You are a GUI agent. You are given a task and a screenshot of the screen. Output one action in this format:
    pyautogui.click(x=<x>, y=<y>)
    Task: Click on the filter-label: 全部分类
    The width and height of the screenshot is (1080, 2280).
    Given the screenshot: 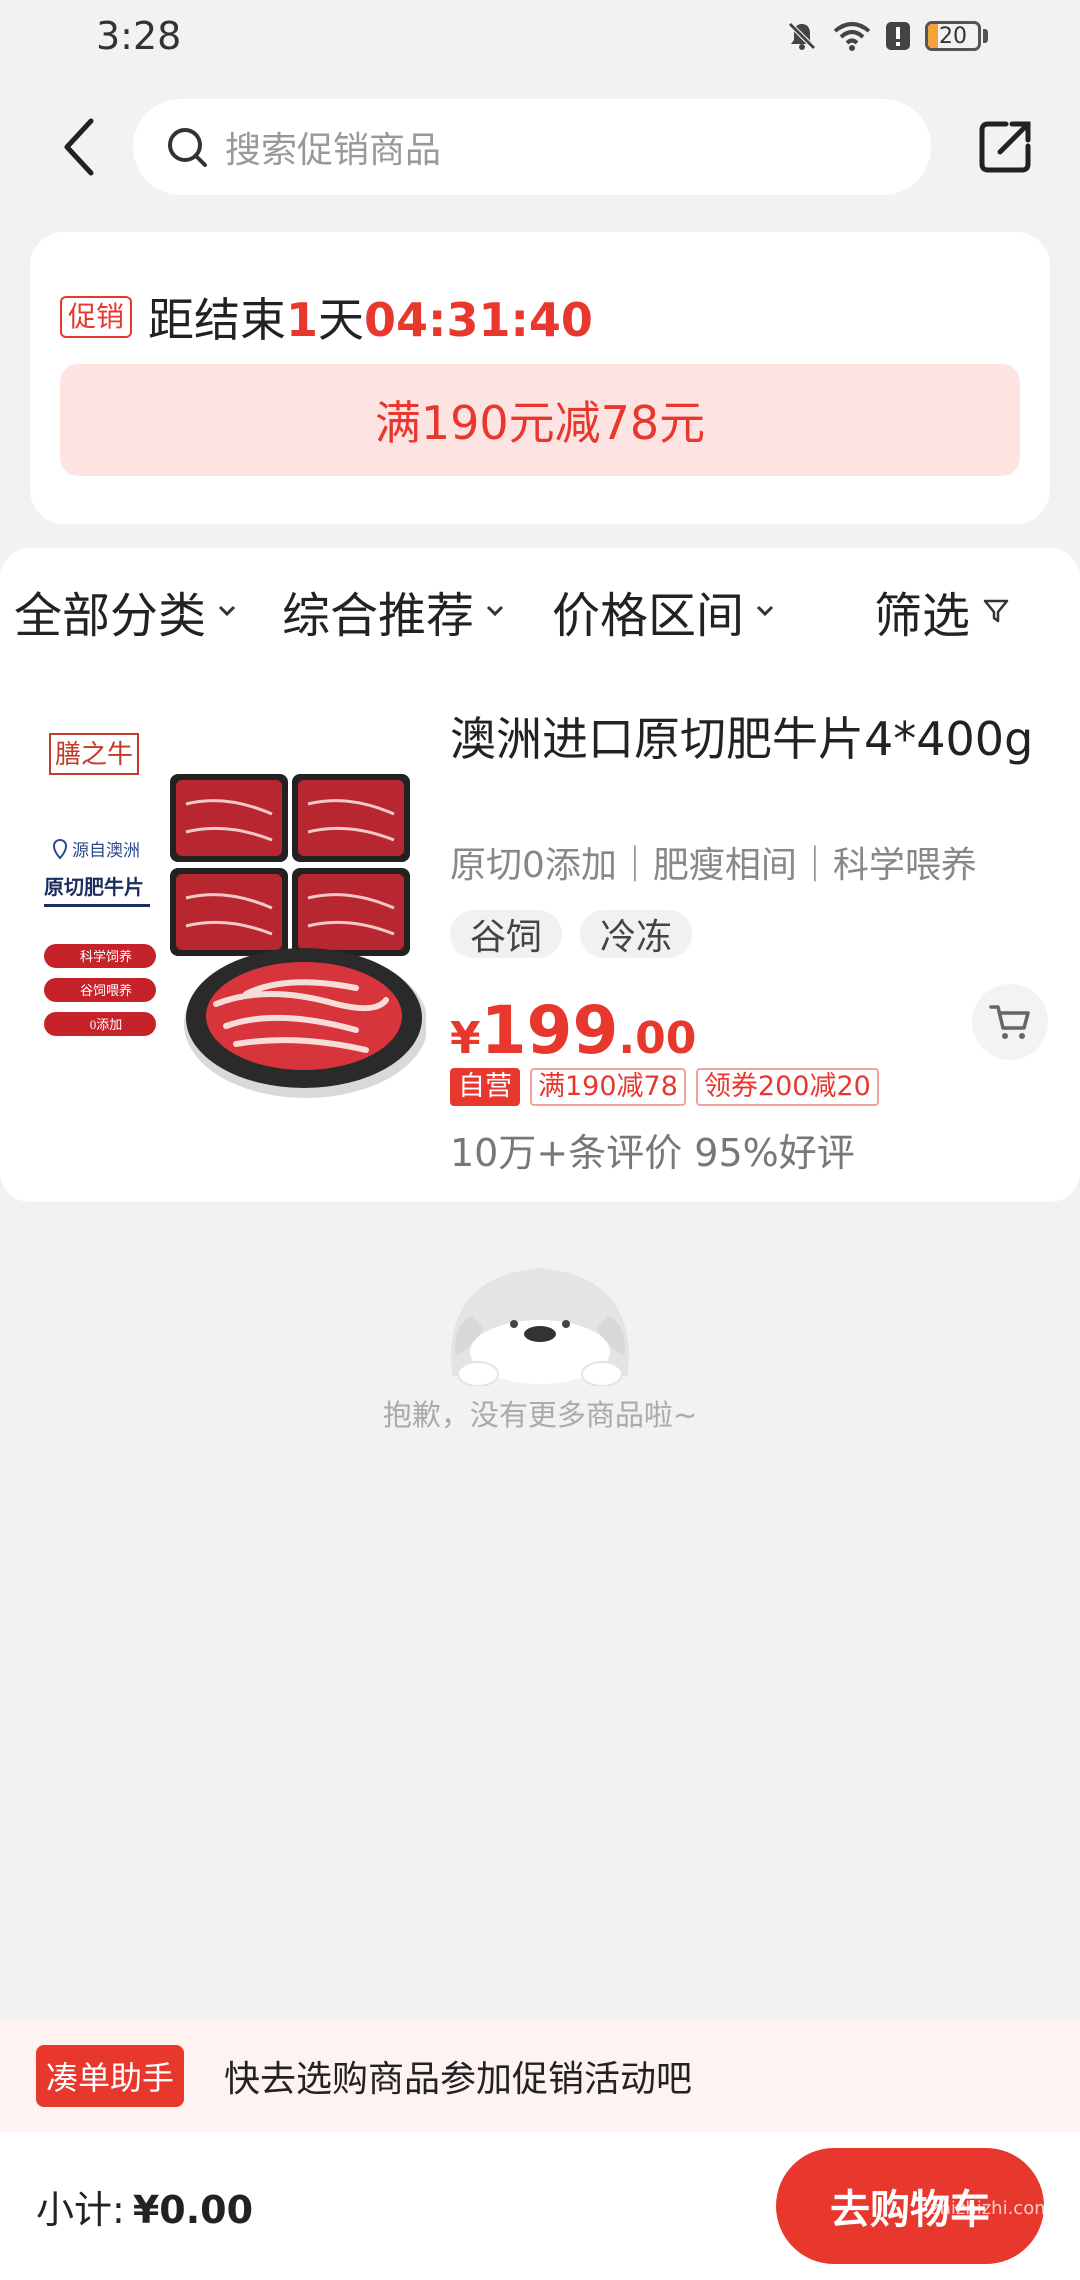 What is the action you would take?
    pyautogui.click(x=110, y=616)
    